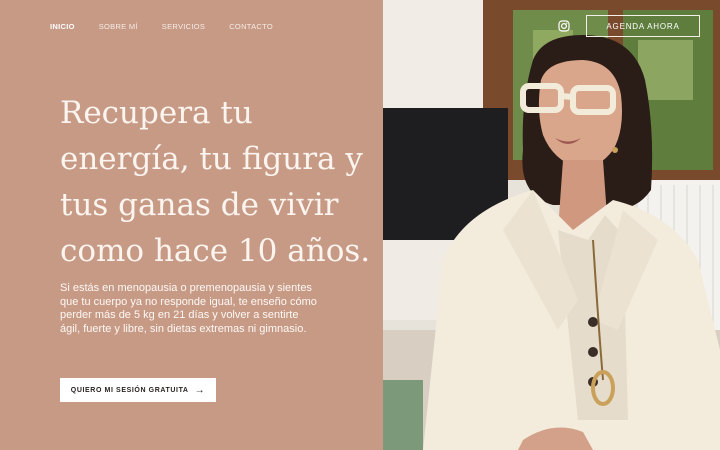  What do you see at coordinates (643, 26) in the screenshot?
I see `book-now-button: AGENDA AHORA` at bounding box center [643, 26].